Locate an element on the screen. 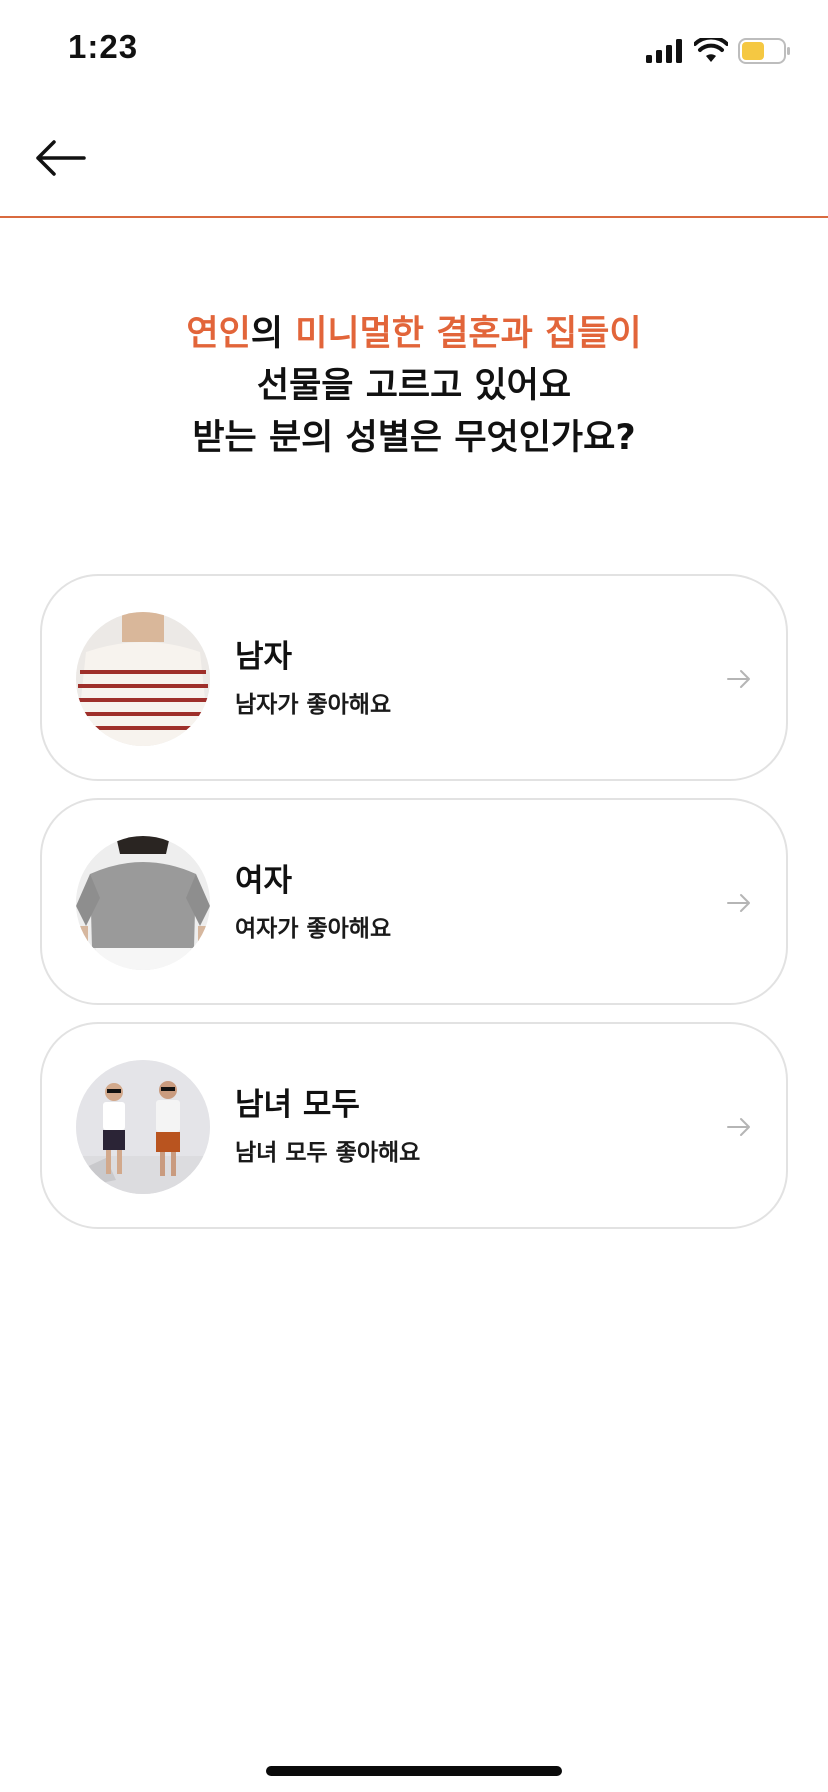  arrow-left-icon is located at coordinates (61, 158).